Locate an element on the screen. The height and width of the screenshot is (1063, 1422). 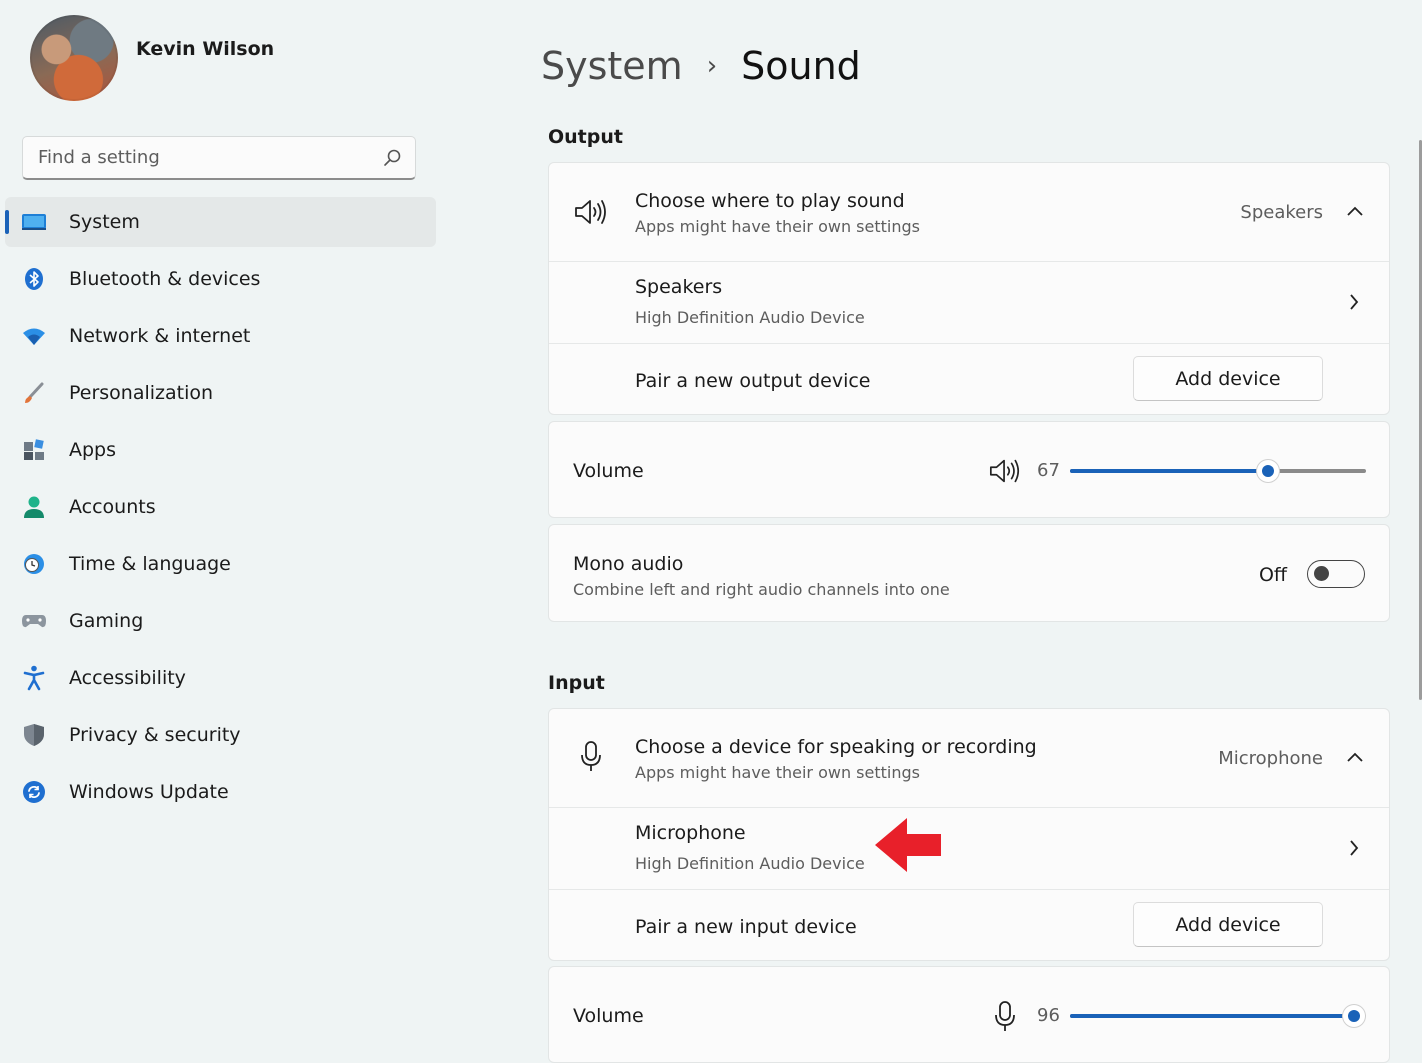
avatar is located at coordinates (74, 58).